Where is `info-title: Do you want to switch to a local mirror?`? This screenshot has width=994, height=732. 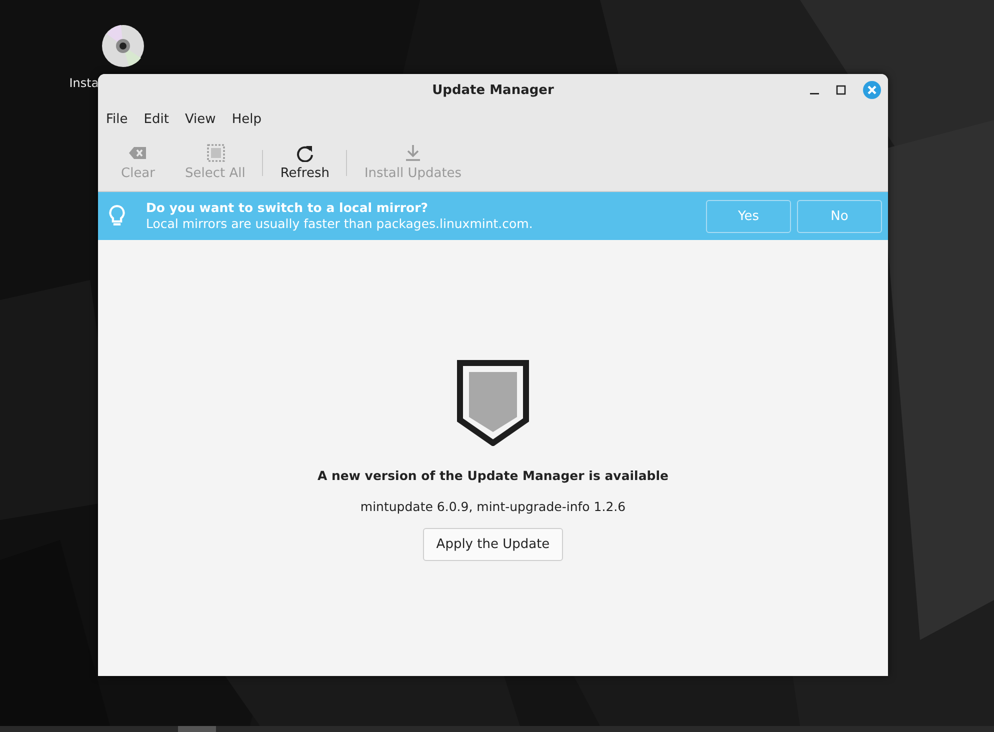 info-title: Do you want to switch to a local mirror? is located at coordinates (288, 208).